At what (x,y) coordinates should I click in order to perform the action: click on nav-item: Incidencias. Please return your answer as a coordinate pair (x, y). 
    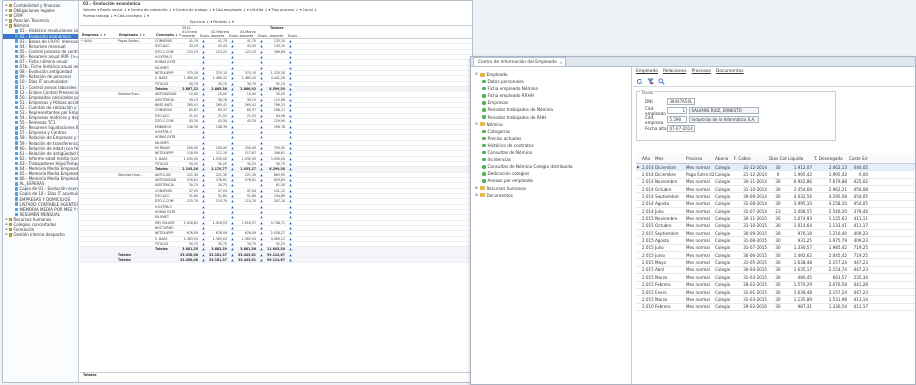
    Looking at the image, I should click on (551, 159).